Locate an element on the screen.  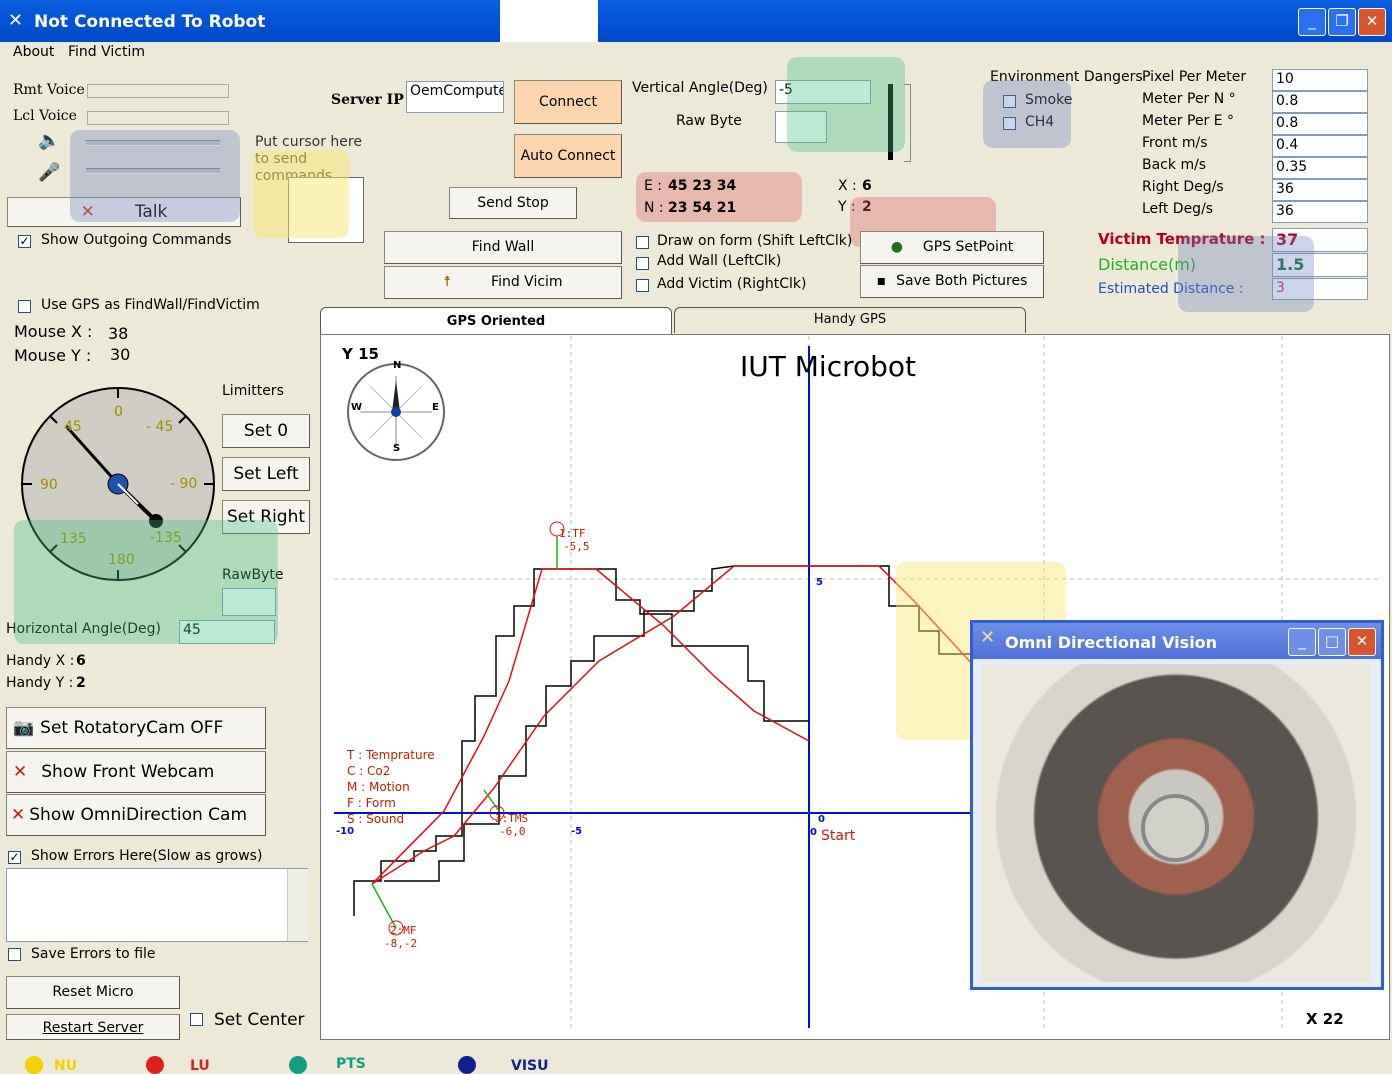
use-gps-checkbox is located at coordinates (24, 306).